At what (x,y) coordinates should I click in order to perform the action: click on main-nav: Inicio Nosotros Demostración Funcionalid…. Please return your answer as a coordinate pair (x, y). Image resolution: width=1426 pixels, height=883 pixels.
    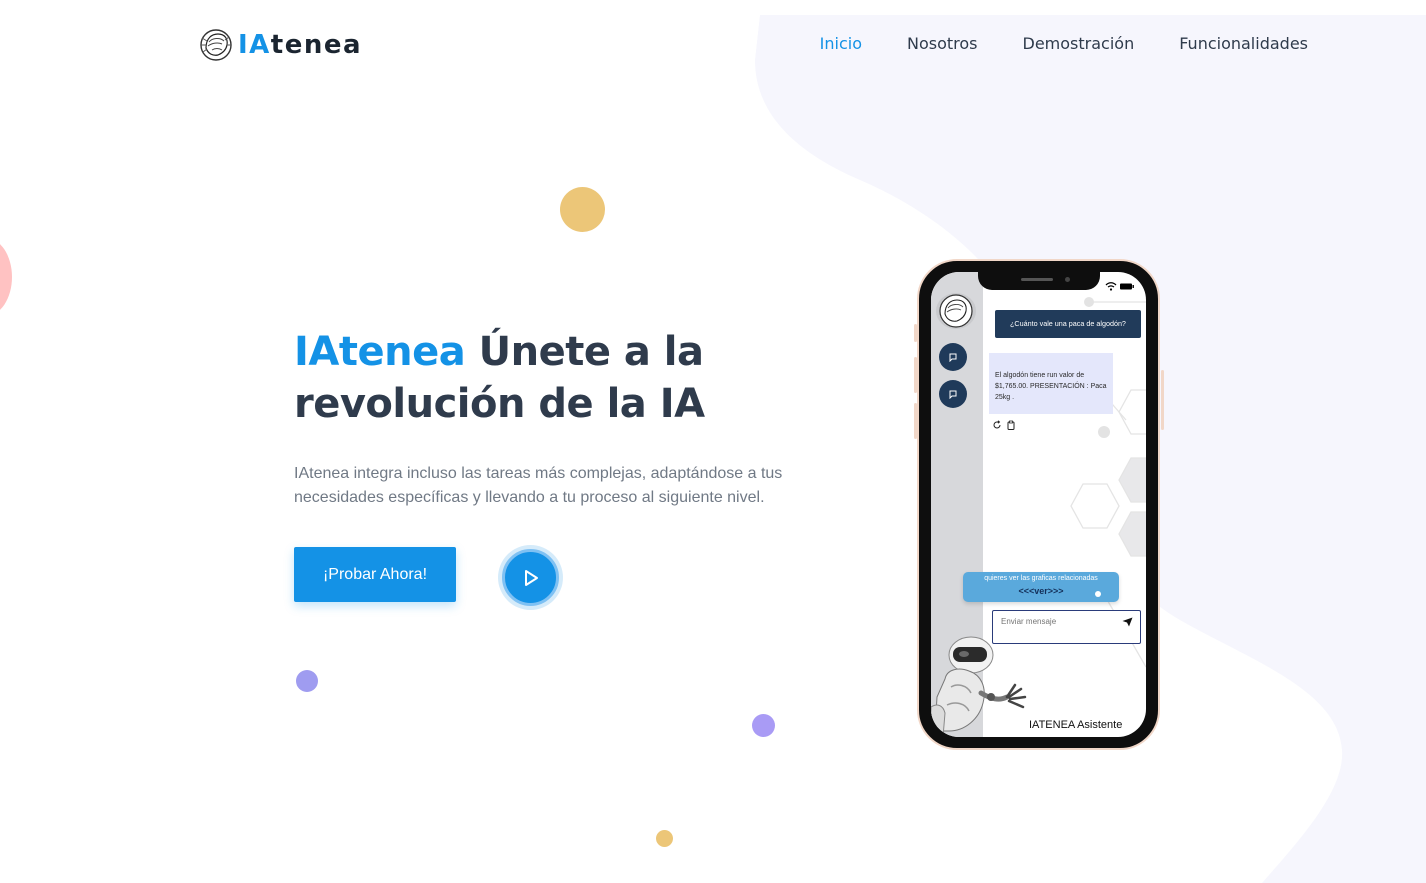
    Looking at the image, I should click on (1064, 43).